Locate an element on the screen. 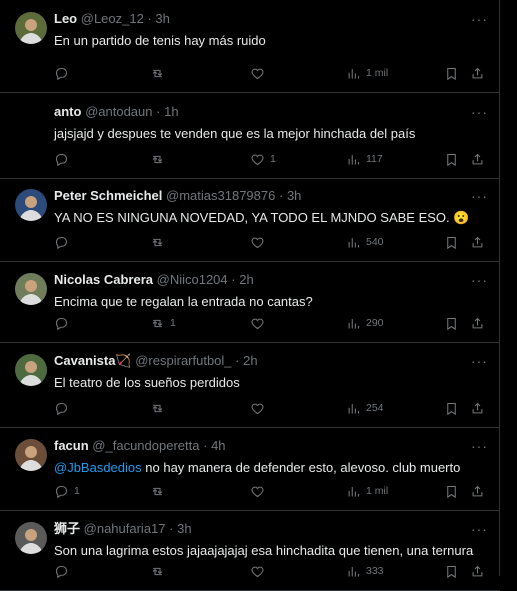 The image size is (517, 591). view-count: 254 is located at coordinates (375, 408).